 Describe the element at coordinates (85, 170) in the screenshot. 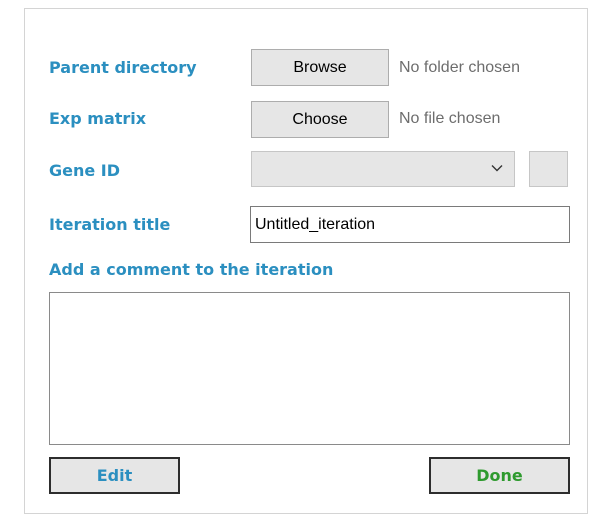

I see `gene-id-label: Gene ID` at that location.